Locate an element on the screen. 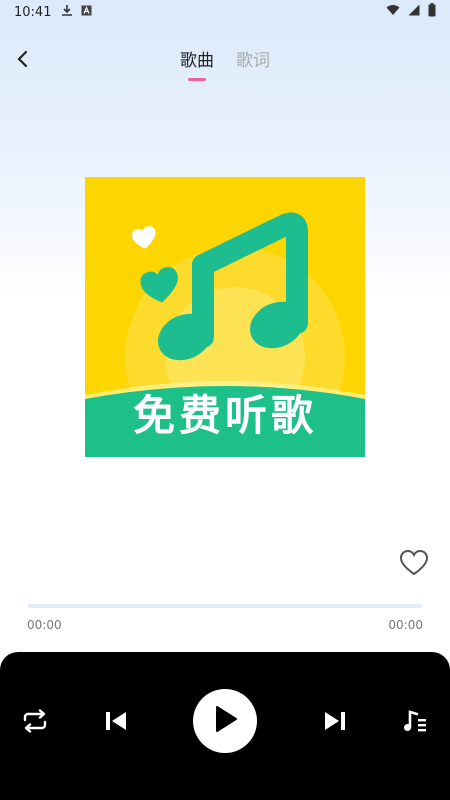  download-icon is located at coordinates (67, 12).